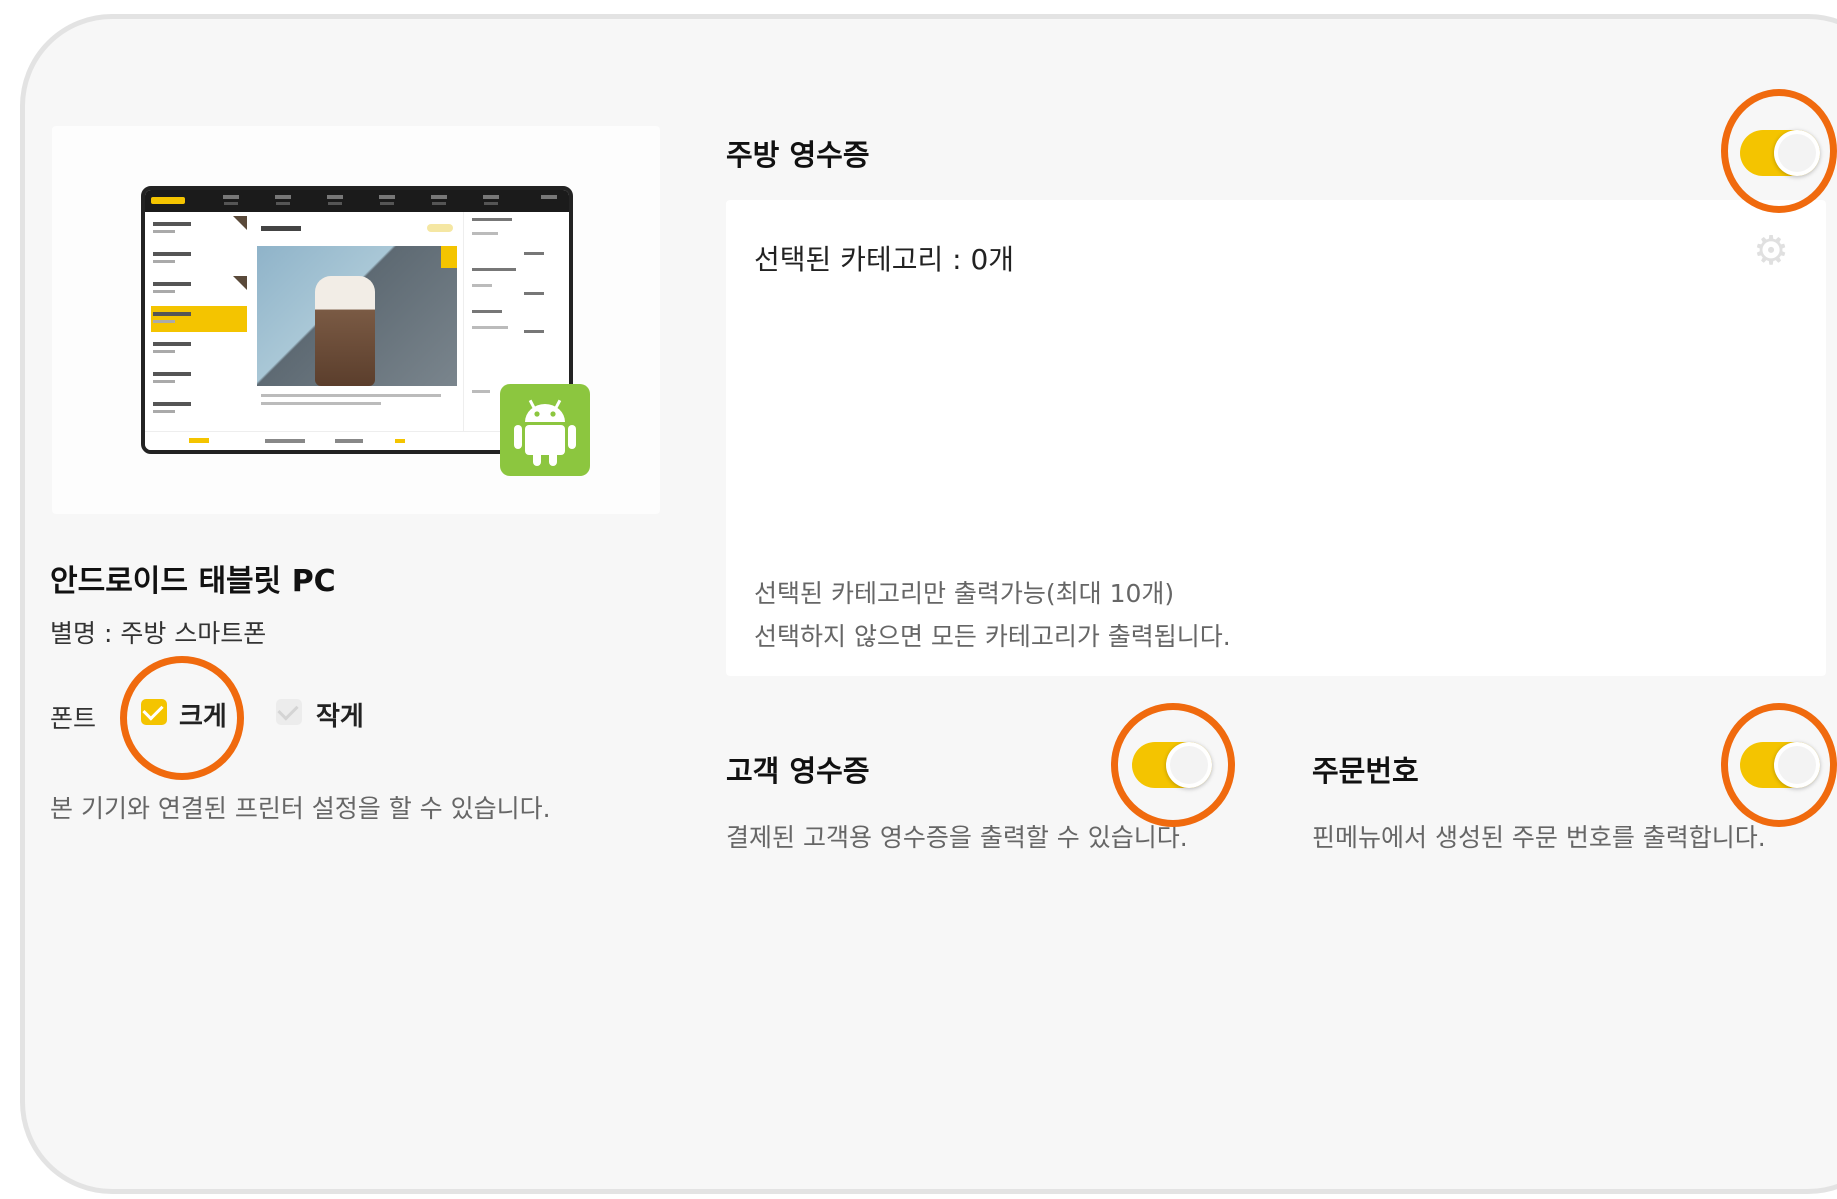 Image resolution: width=1837 pixels, height=1199 pixels. Describe the element at coordinates (957, 837) in the screenshot. I see `customer-receipt-description: 결제된 고객용 영수증을 출력할 수 있습니다.` at that location.